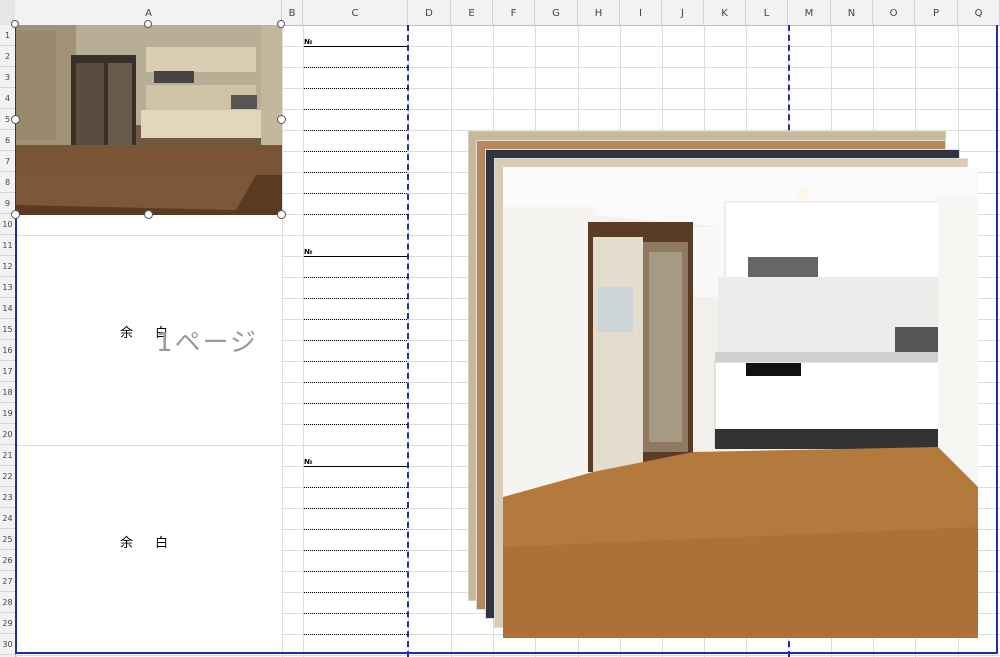 This screenshot has width=1000, height=657. I want to click on row-header-28: 28, so click(7, 602).